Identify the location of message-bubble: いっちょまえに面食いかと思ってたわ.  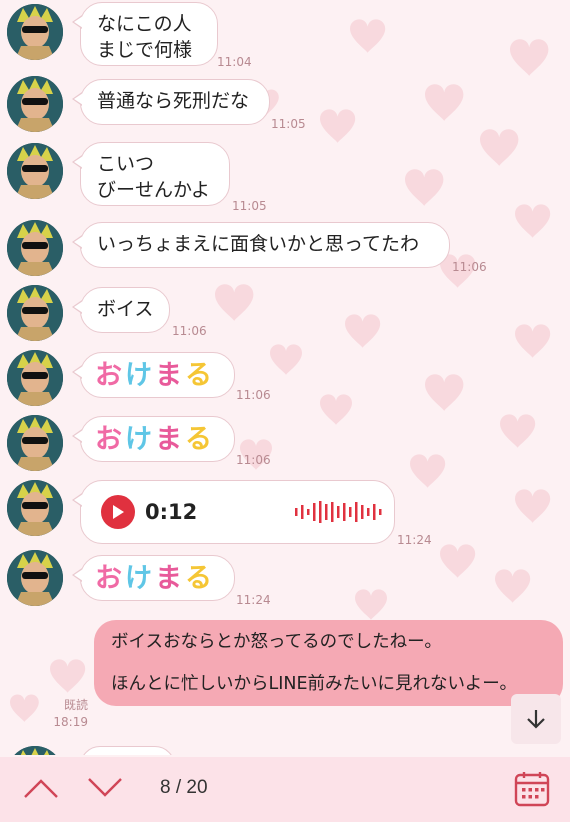
(261, 245).